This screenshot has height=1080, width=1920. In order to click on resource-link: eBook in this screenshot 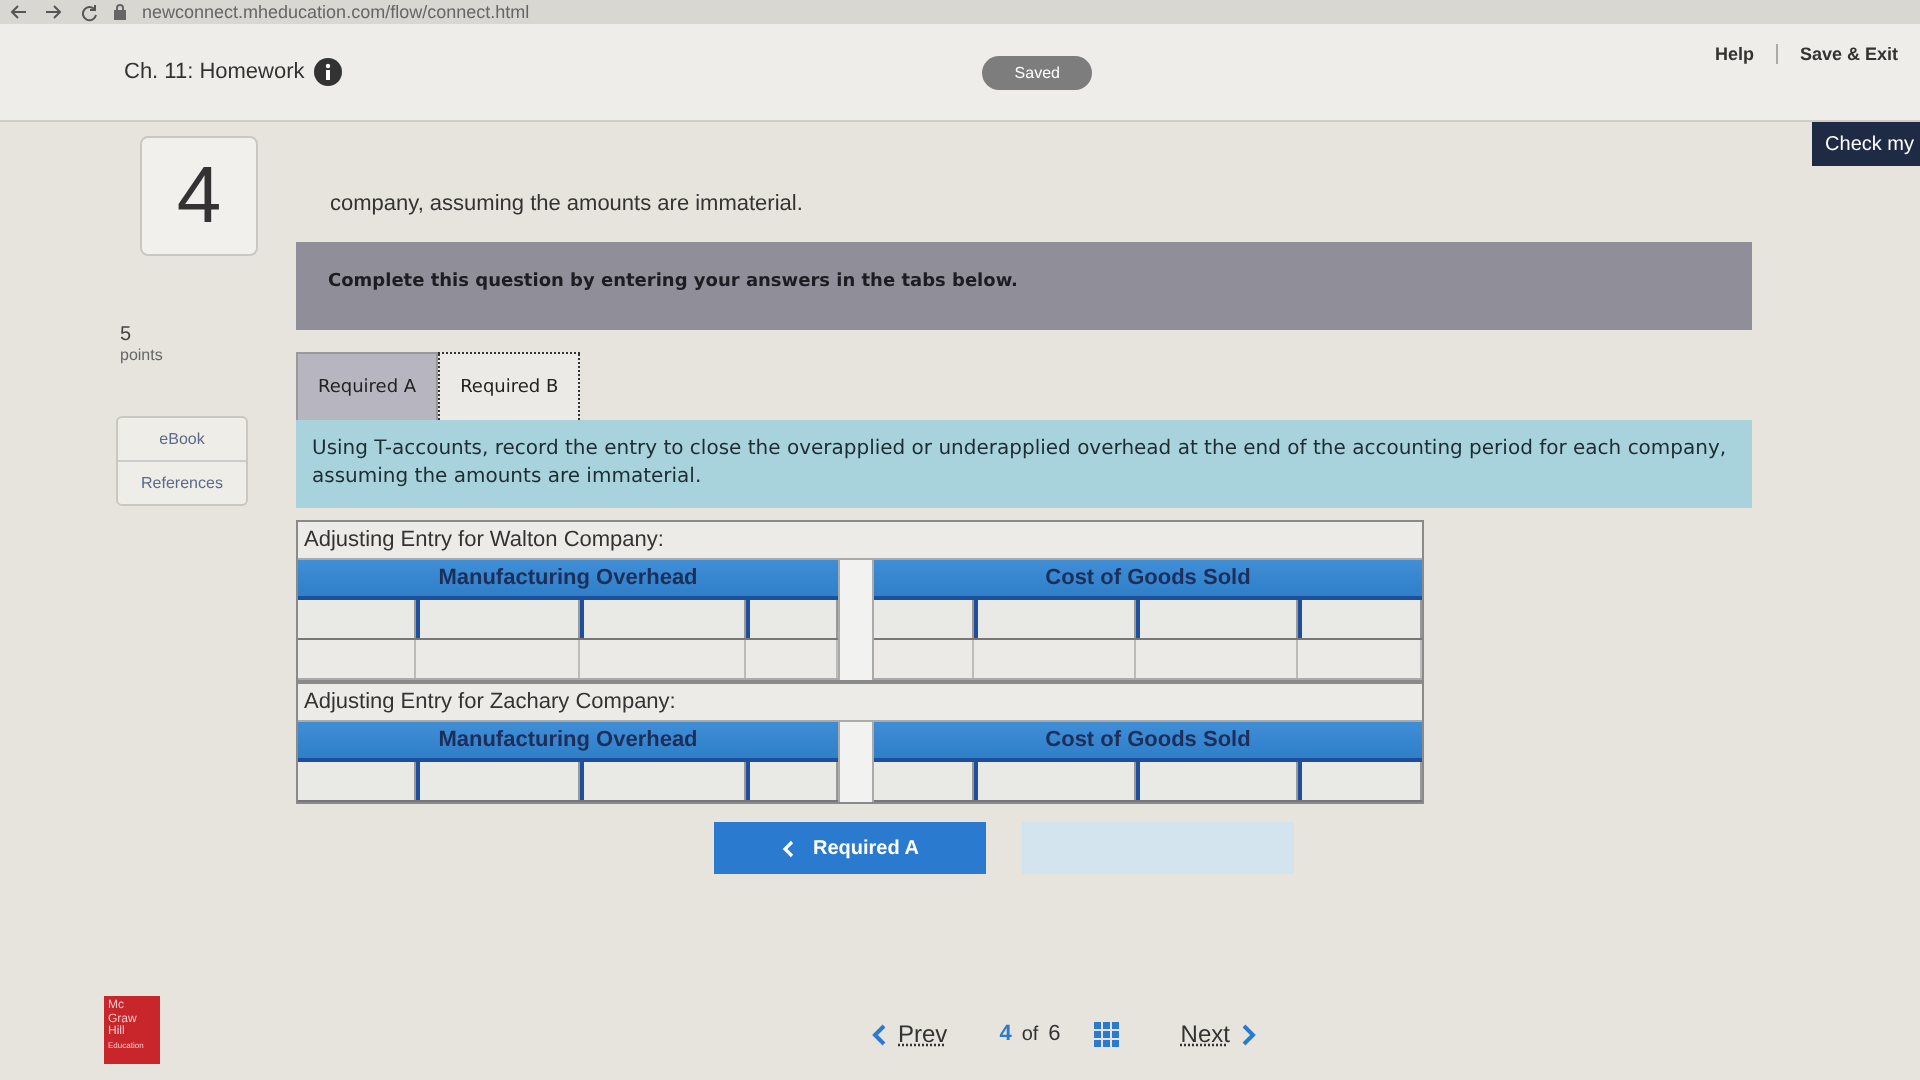, I will do `click(182, 439)`.